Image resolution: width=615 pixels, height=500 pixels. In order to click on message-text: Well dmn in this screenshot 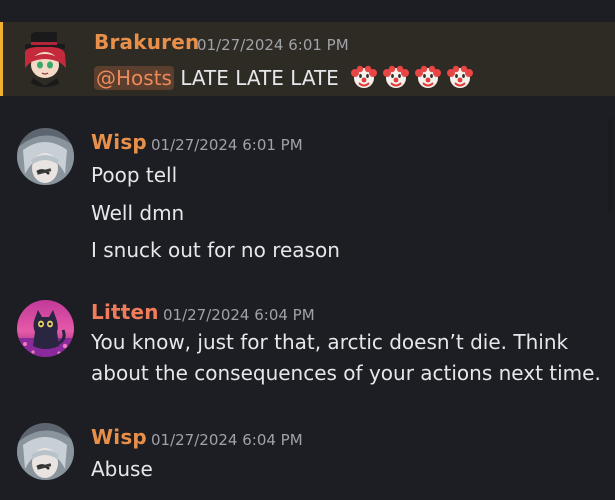, I will do `click(138, 213)`.